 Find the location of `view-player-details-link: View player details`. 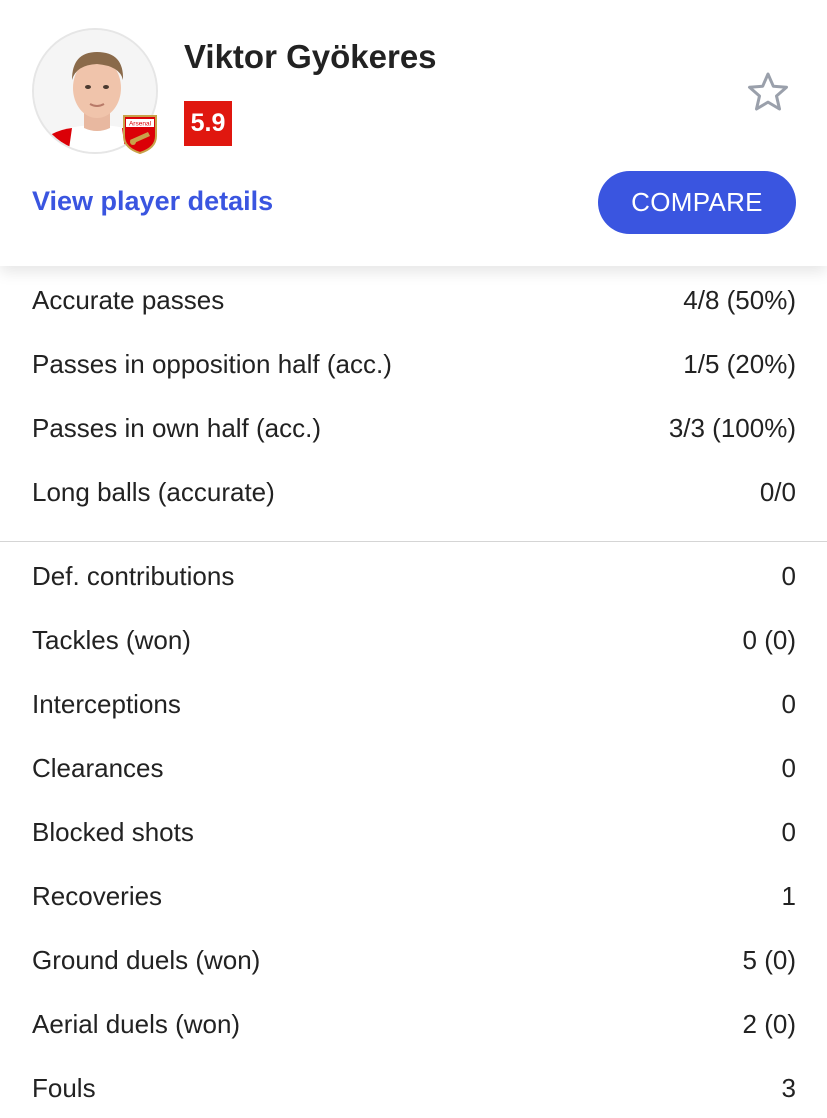

view-player-details-link: View player details is located at coordinates (152, 201).